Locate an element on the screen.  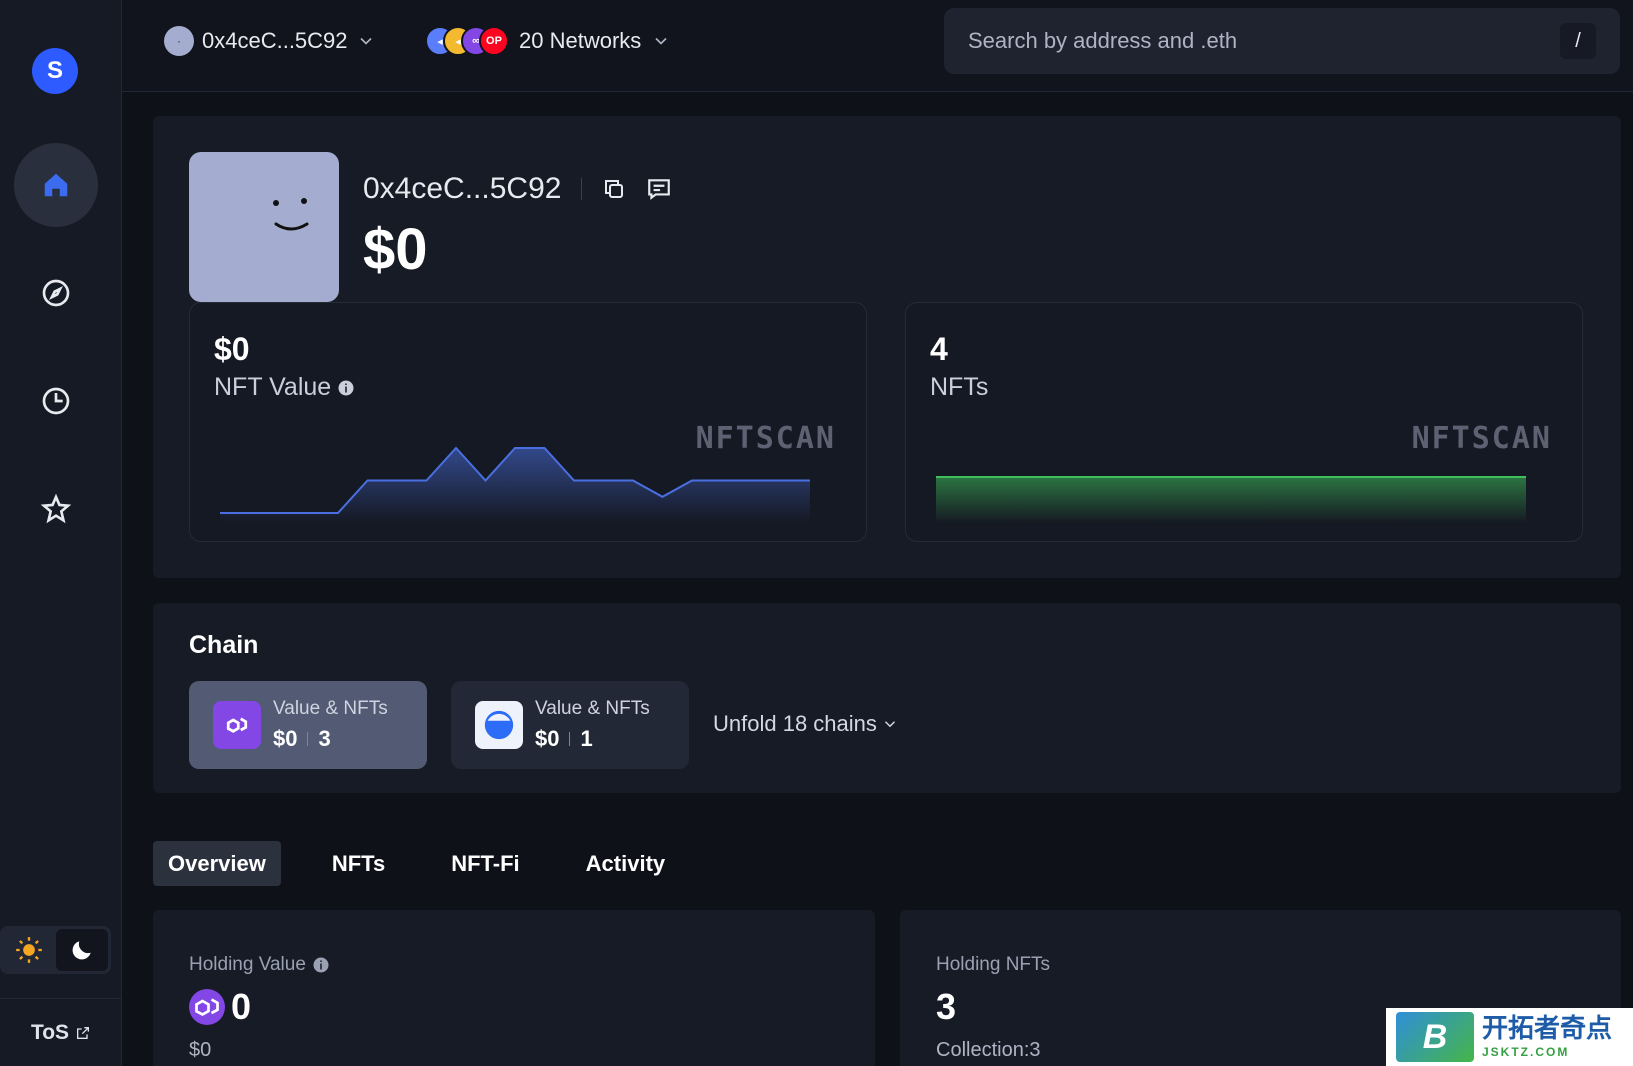
chain-card-second: Value & NFTs $0 1 is located at coordinates (570, 725).